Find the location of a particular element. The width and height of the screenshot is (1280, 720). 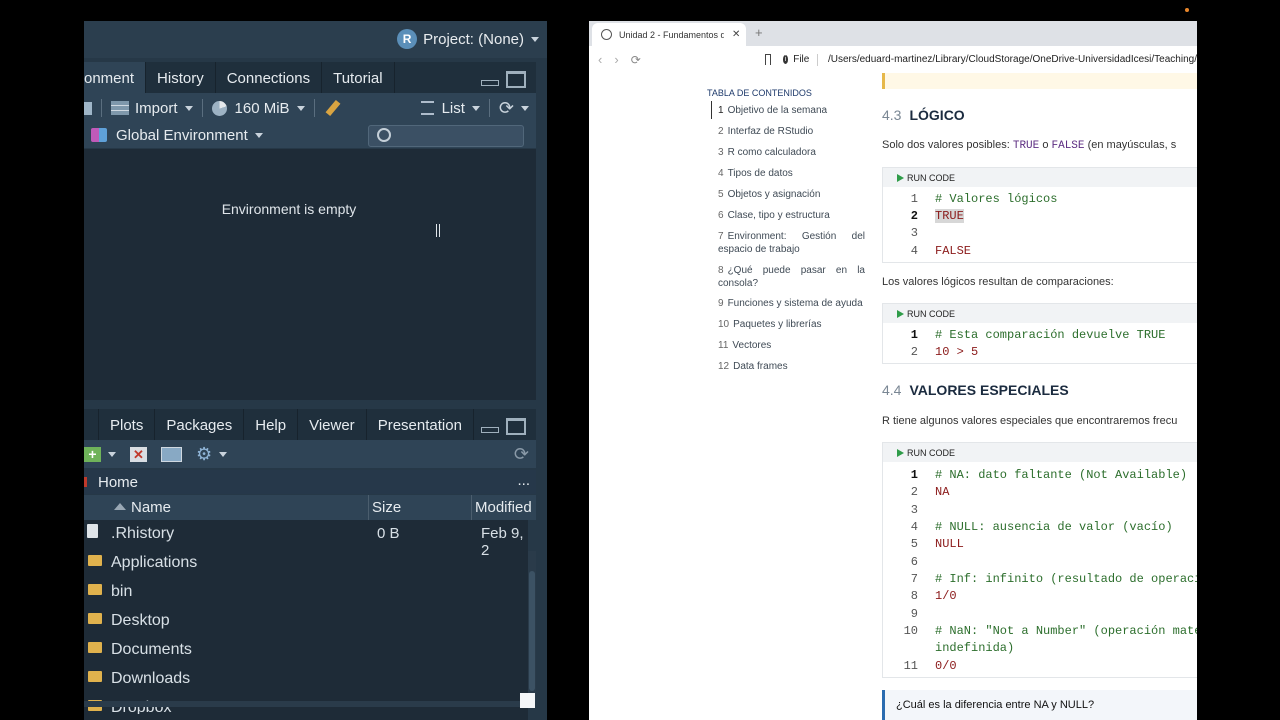

code-line: 6 is located at coordinates (1040, 563).